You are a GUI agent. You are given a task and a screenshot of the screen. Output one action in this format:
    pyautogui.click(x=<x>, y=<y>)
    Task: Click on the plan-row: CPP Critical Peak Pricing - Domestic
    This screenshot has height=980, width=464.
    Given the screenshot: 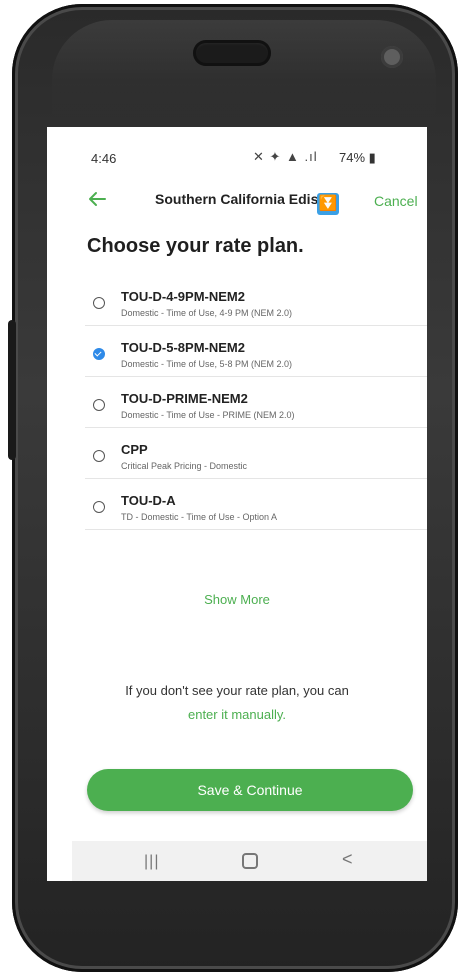 What is the action you would take?
    pyautogui.click(x=256, y=453)
    